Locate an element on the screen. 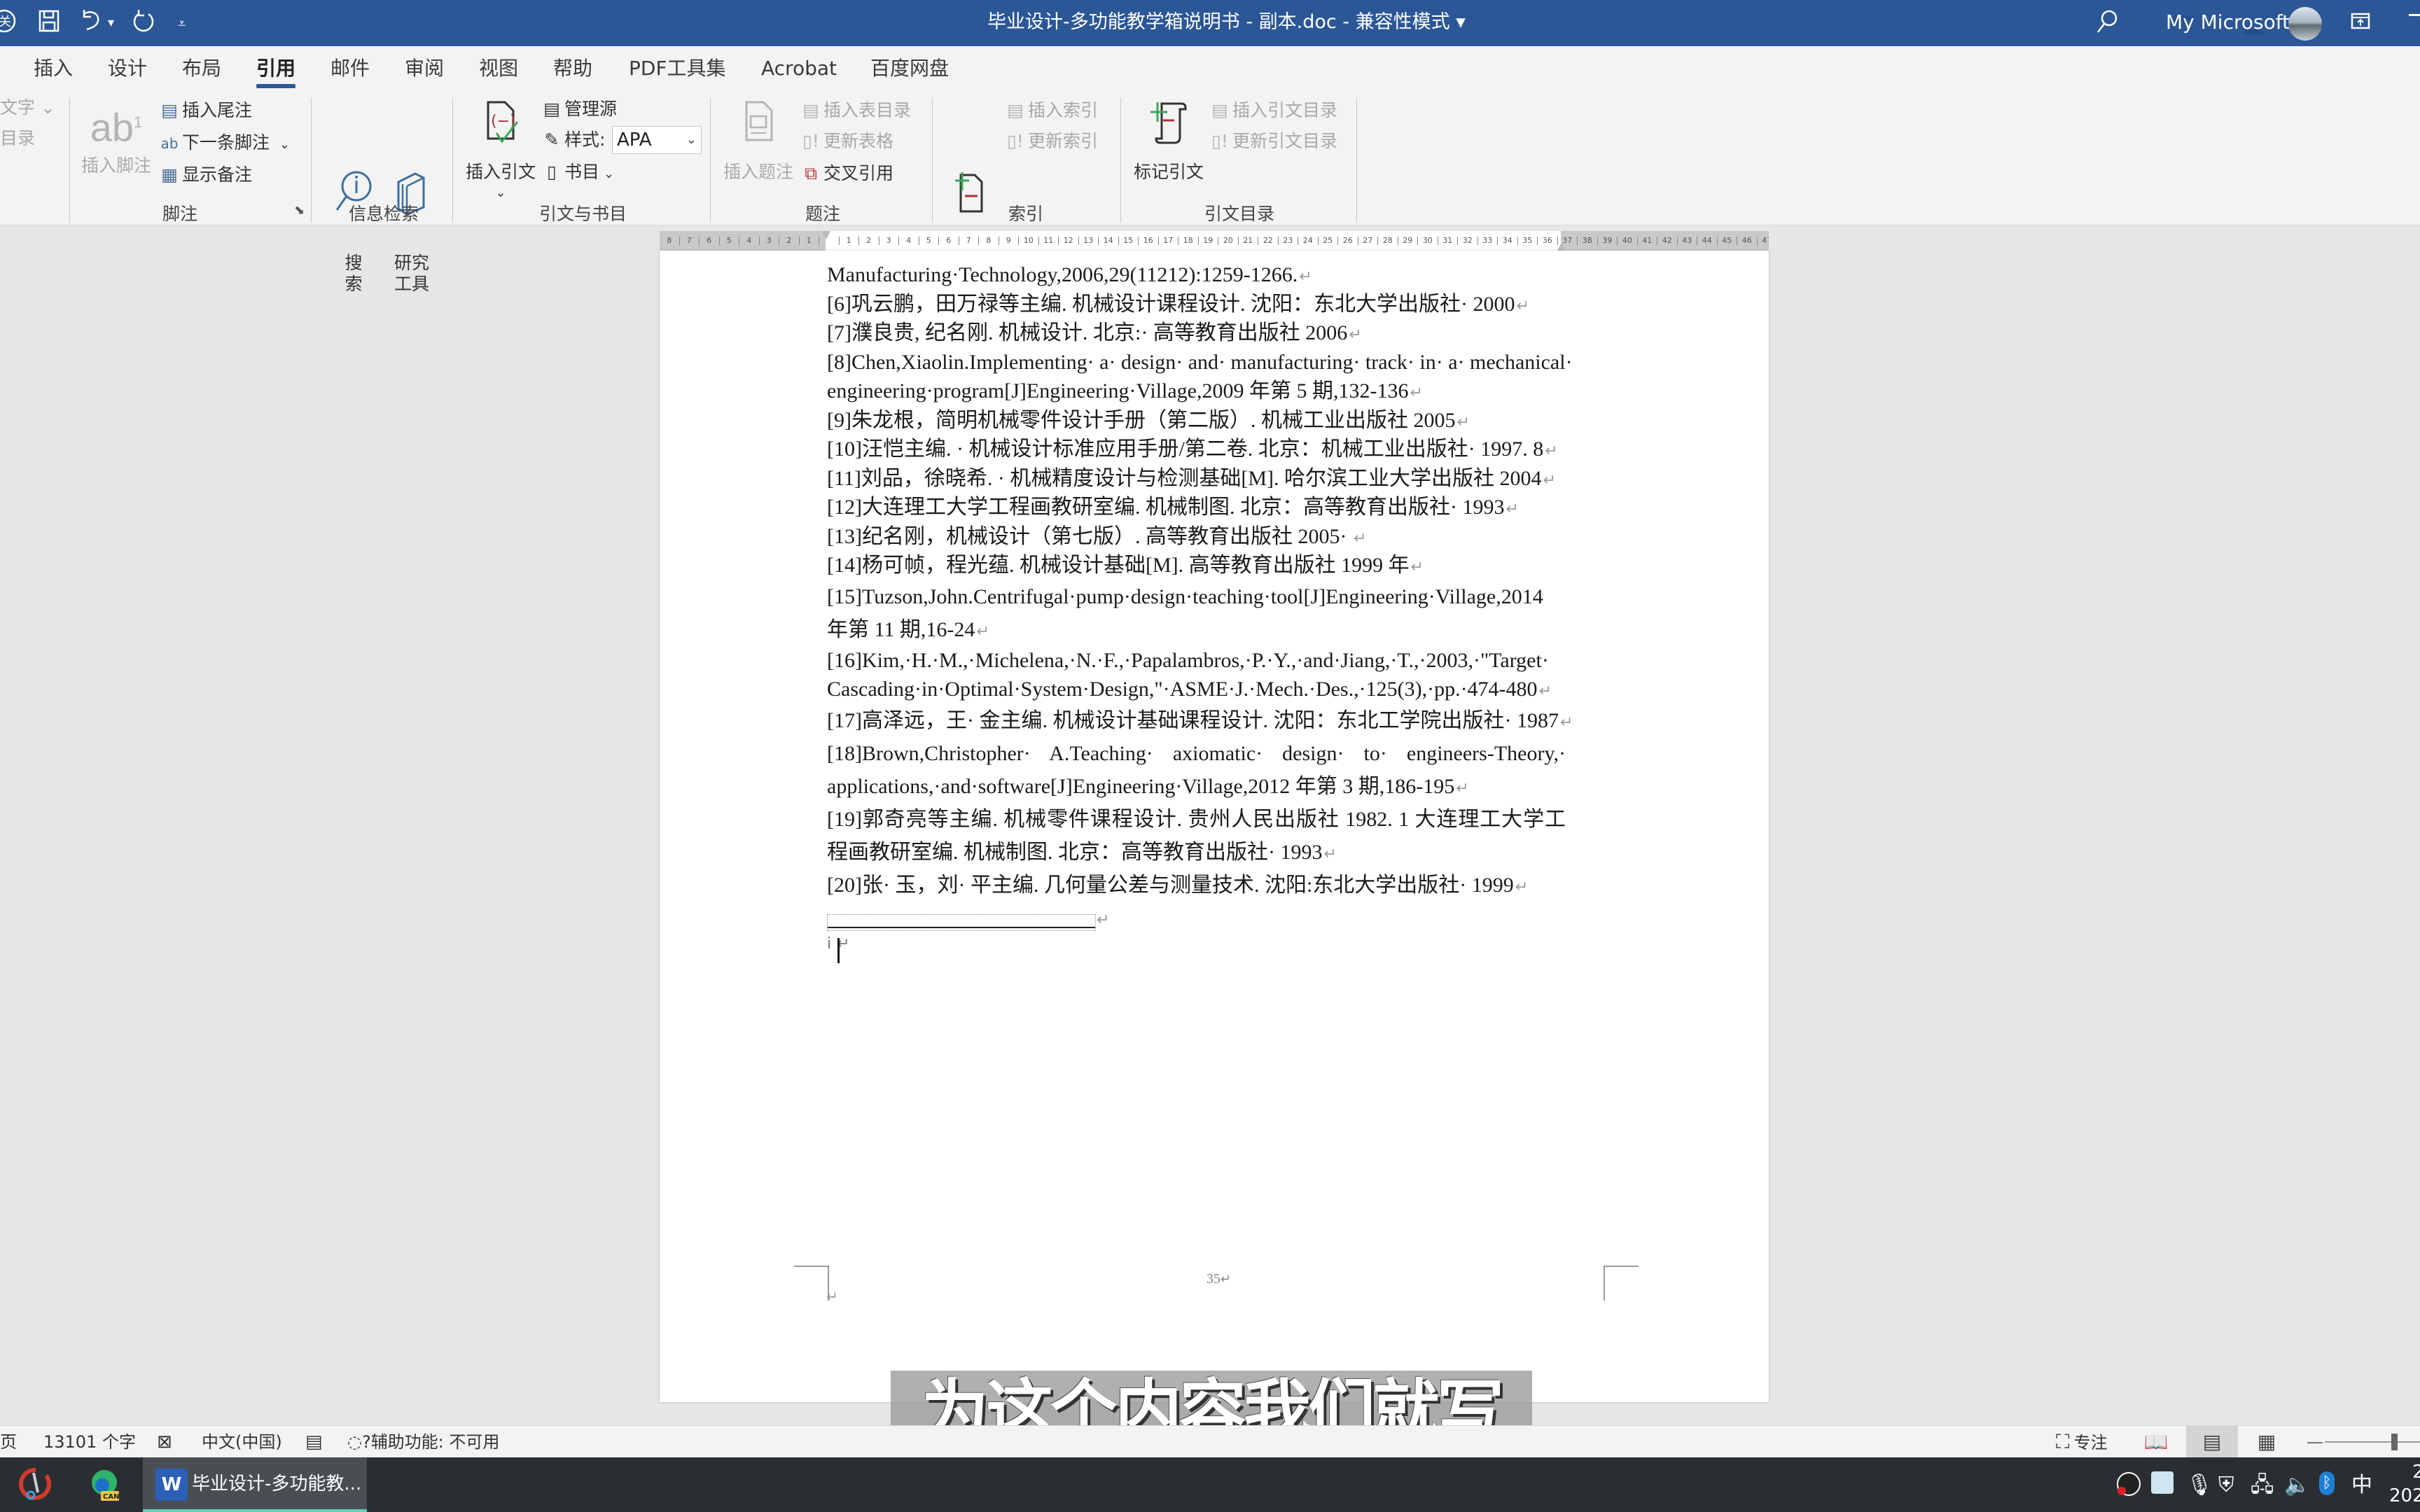 The width and height of the screenshot is (2420, 1512). proofing-icon: ⊠ is located at coordinates (164, 1442).